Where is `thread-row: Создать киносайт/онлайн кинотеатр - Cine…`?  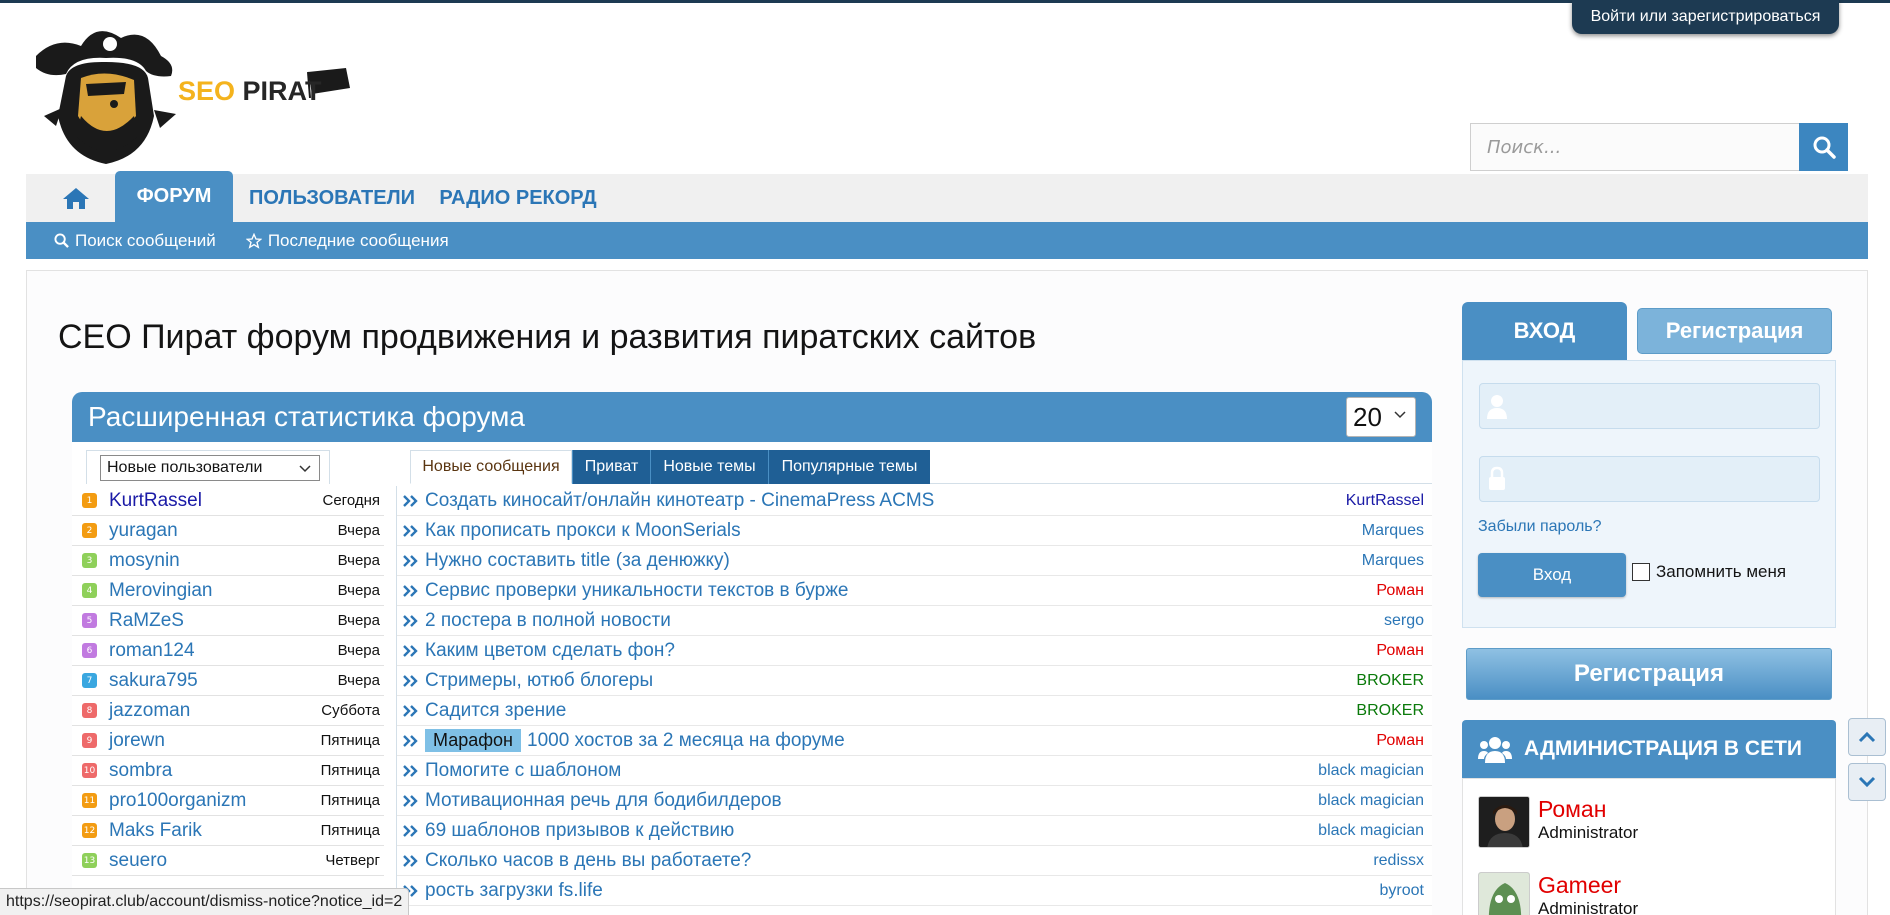
thread-row: Создать киносайт/онлайн кинотеатр - Cine… is located at coordinates (914, 501).